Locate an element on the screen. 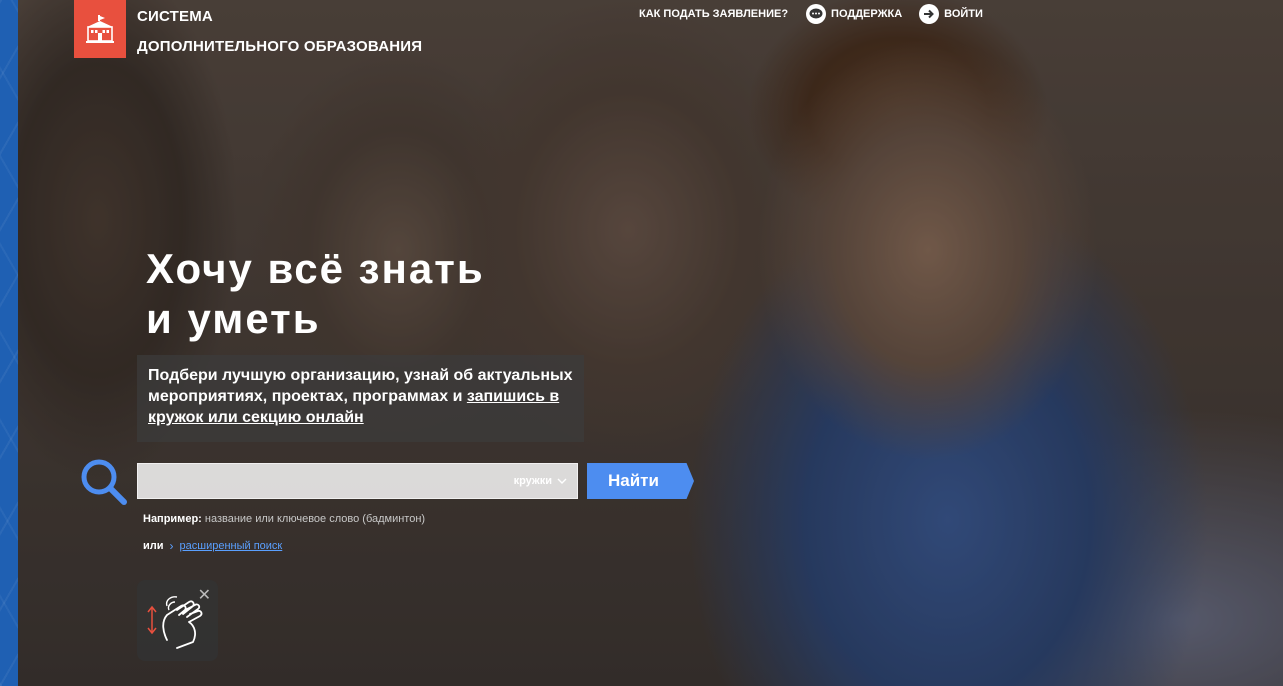  chat-bubble-icon is located at coordinates (816, 14).